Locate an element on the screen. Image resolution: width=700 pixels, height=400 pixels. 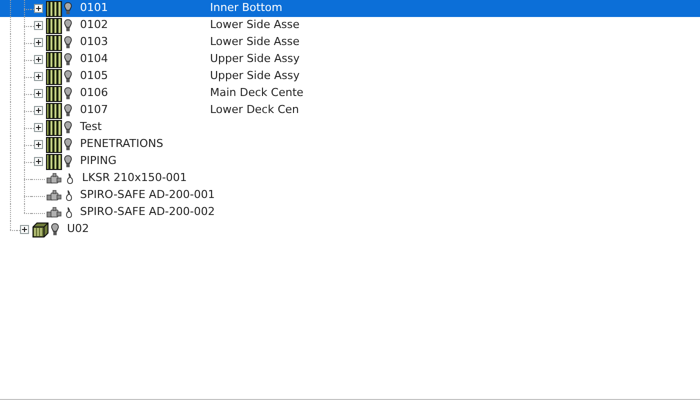
node-description: Lower Deck Cen is located at coordinates (255, 110).